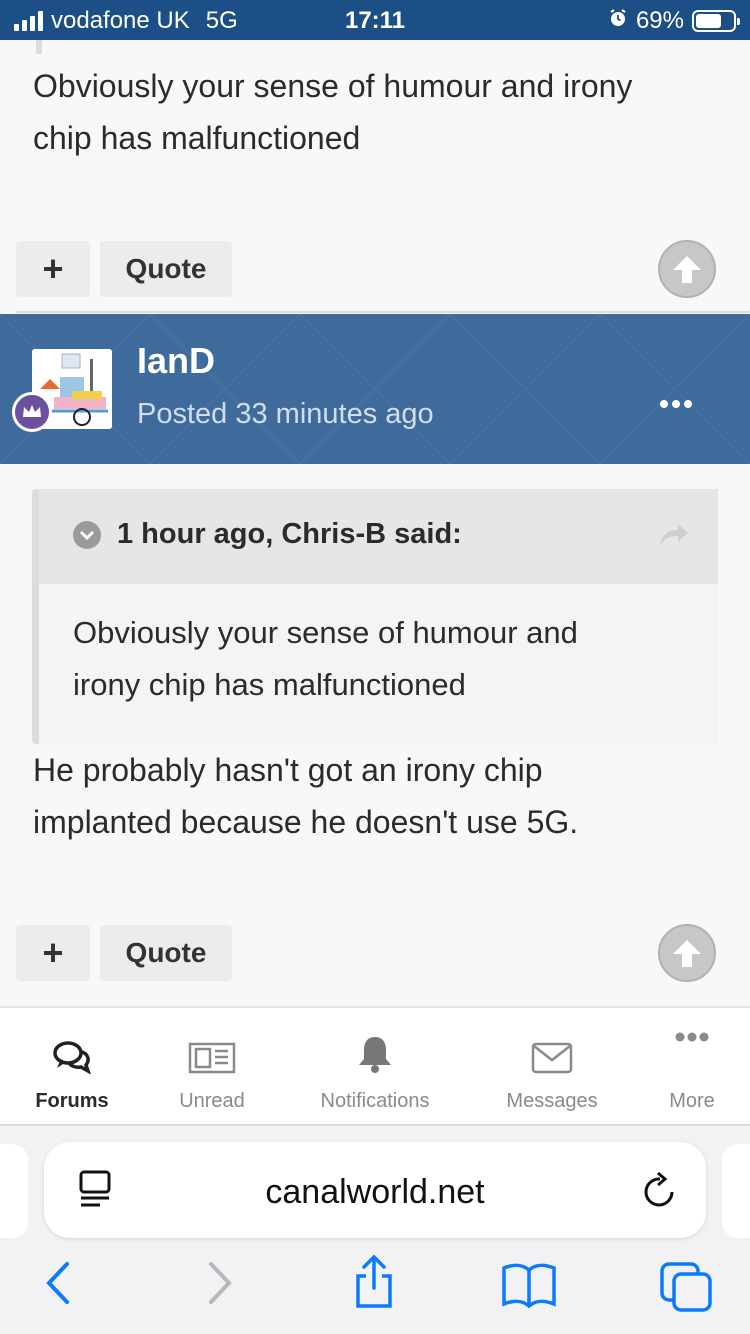 The height and width of the screenshot is (1334, 750). Describe the element at coordinates (14, 1191) in the screenshot. I see `previous-tab-edge` at that location.